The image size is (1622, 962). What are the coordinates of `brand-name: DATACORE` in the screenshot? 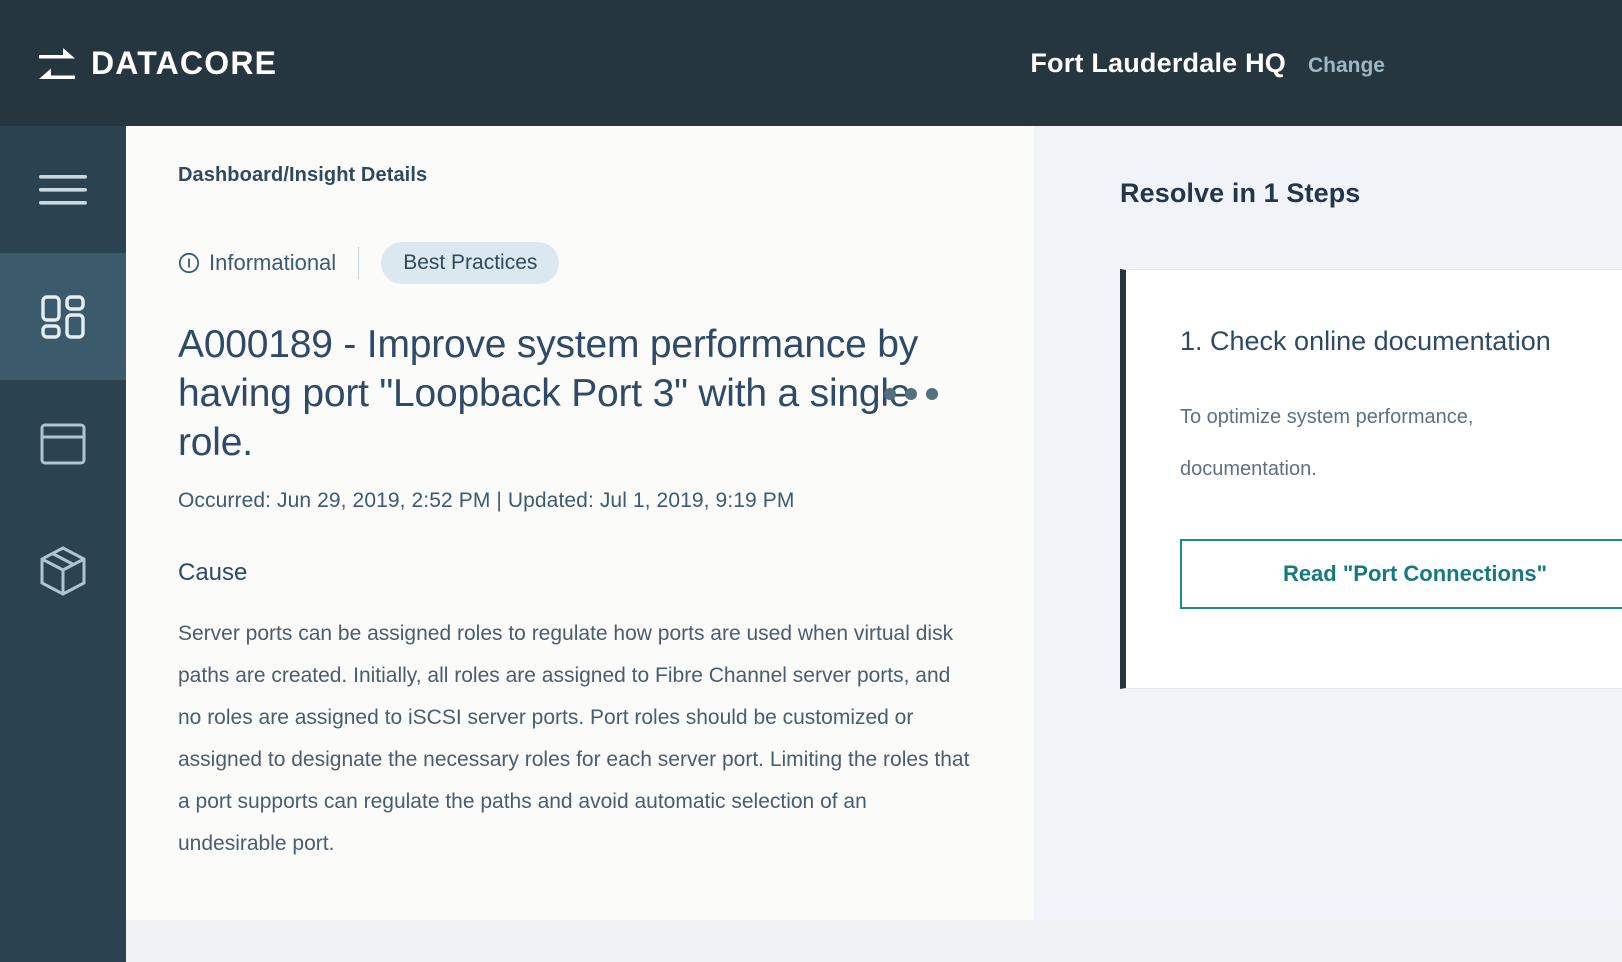 It's located at (184, 62).